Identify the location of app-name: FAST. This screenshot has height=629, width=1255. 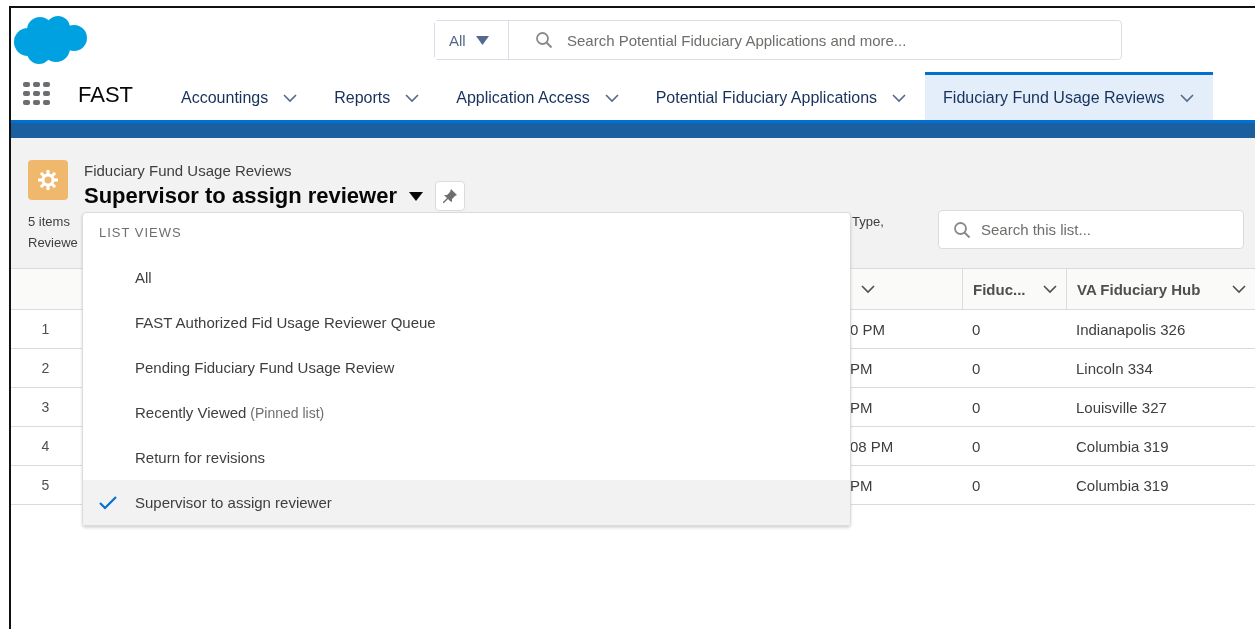
(105, 95).